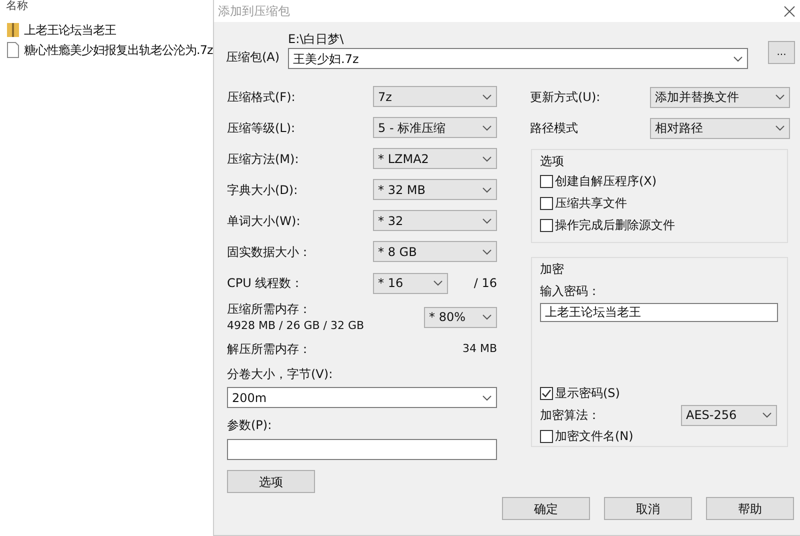  What do you see at coordinates (17, 6) in the screenshot?
I see `column-header: 名称` at bounding box center [17, 6].